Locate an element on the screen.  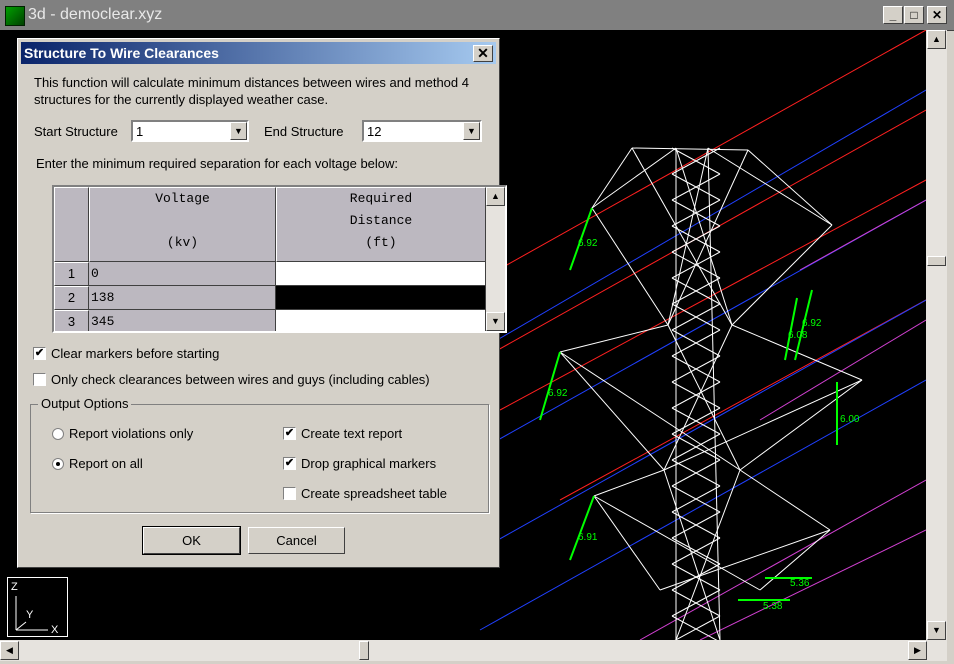
axis-indicator: Z Y X is located at coordinates (37, 607).